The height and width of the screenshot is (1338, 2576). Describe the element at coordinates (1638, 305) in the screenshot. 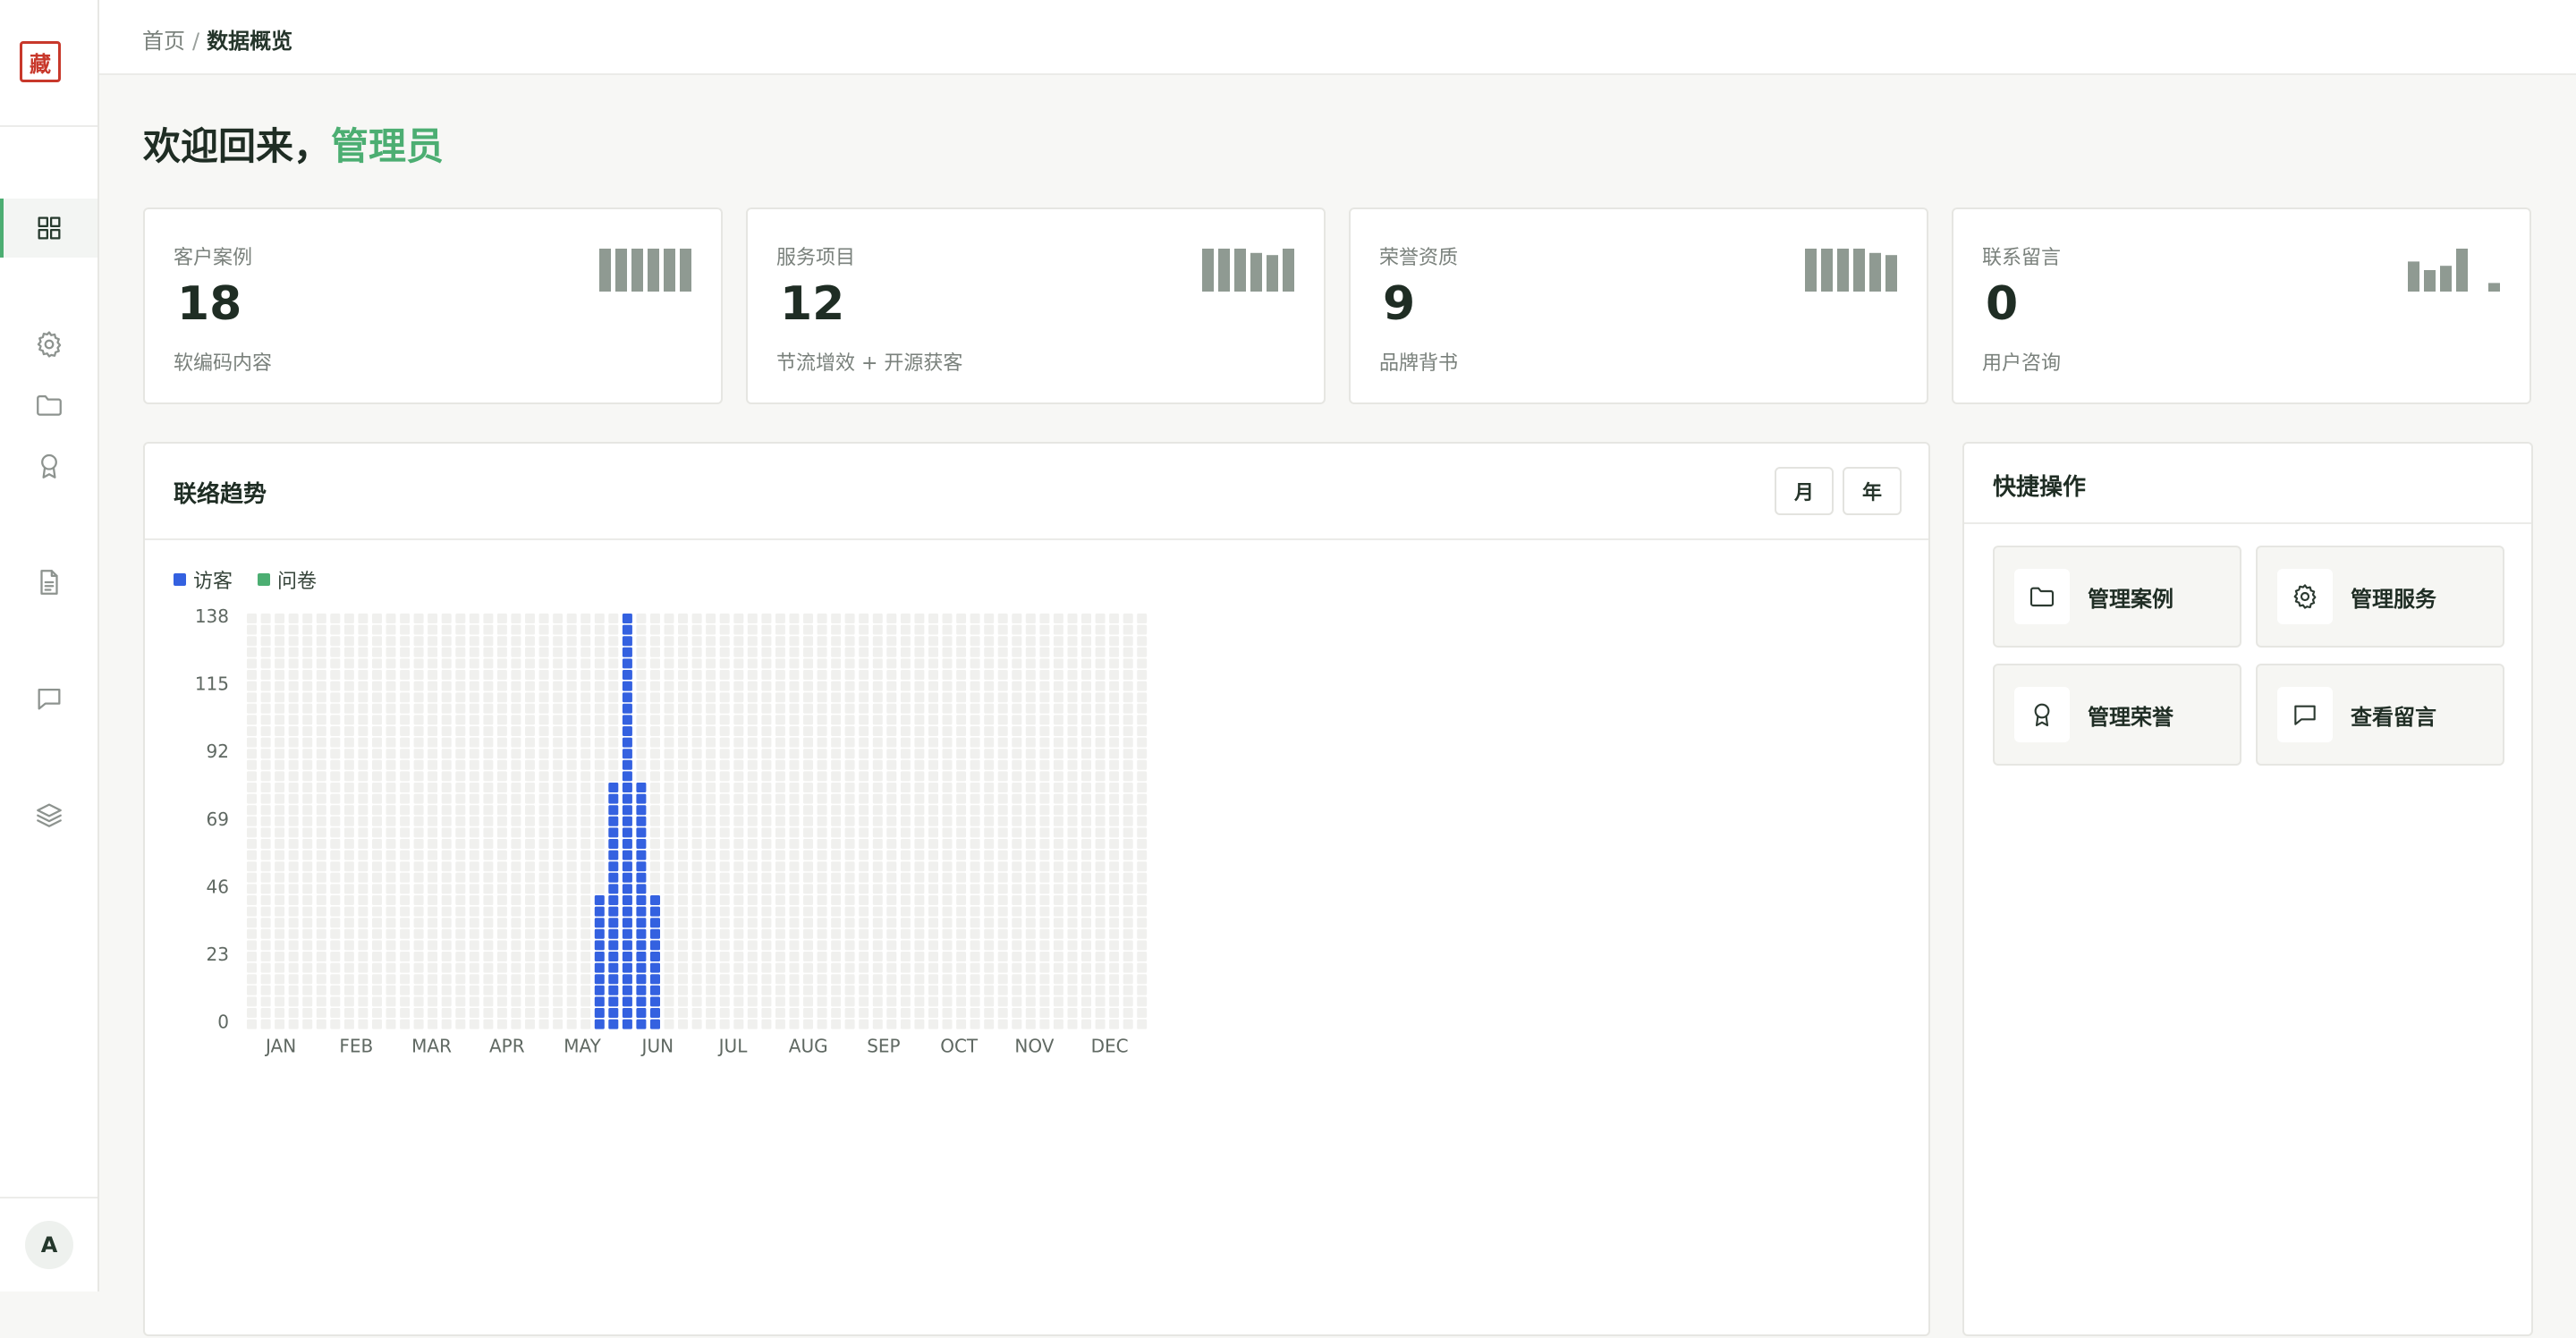

I see `stat-card-honors: 荣誉资质 9 品牌背书` at that location.